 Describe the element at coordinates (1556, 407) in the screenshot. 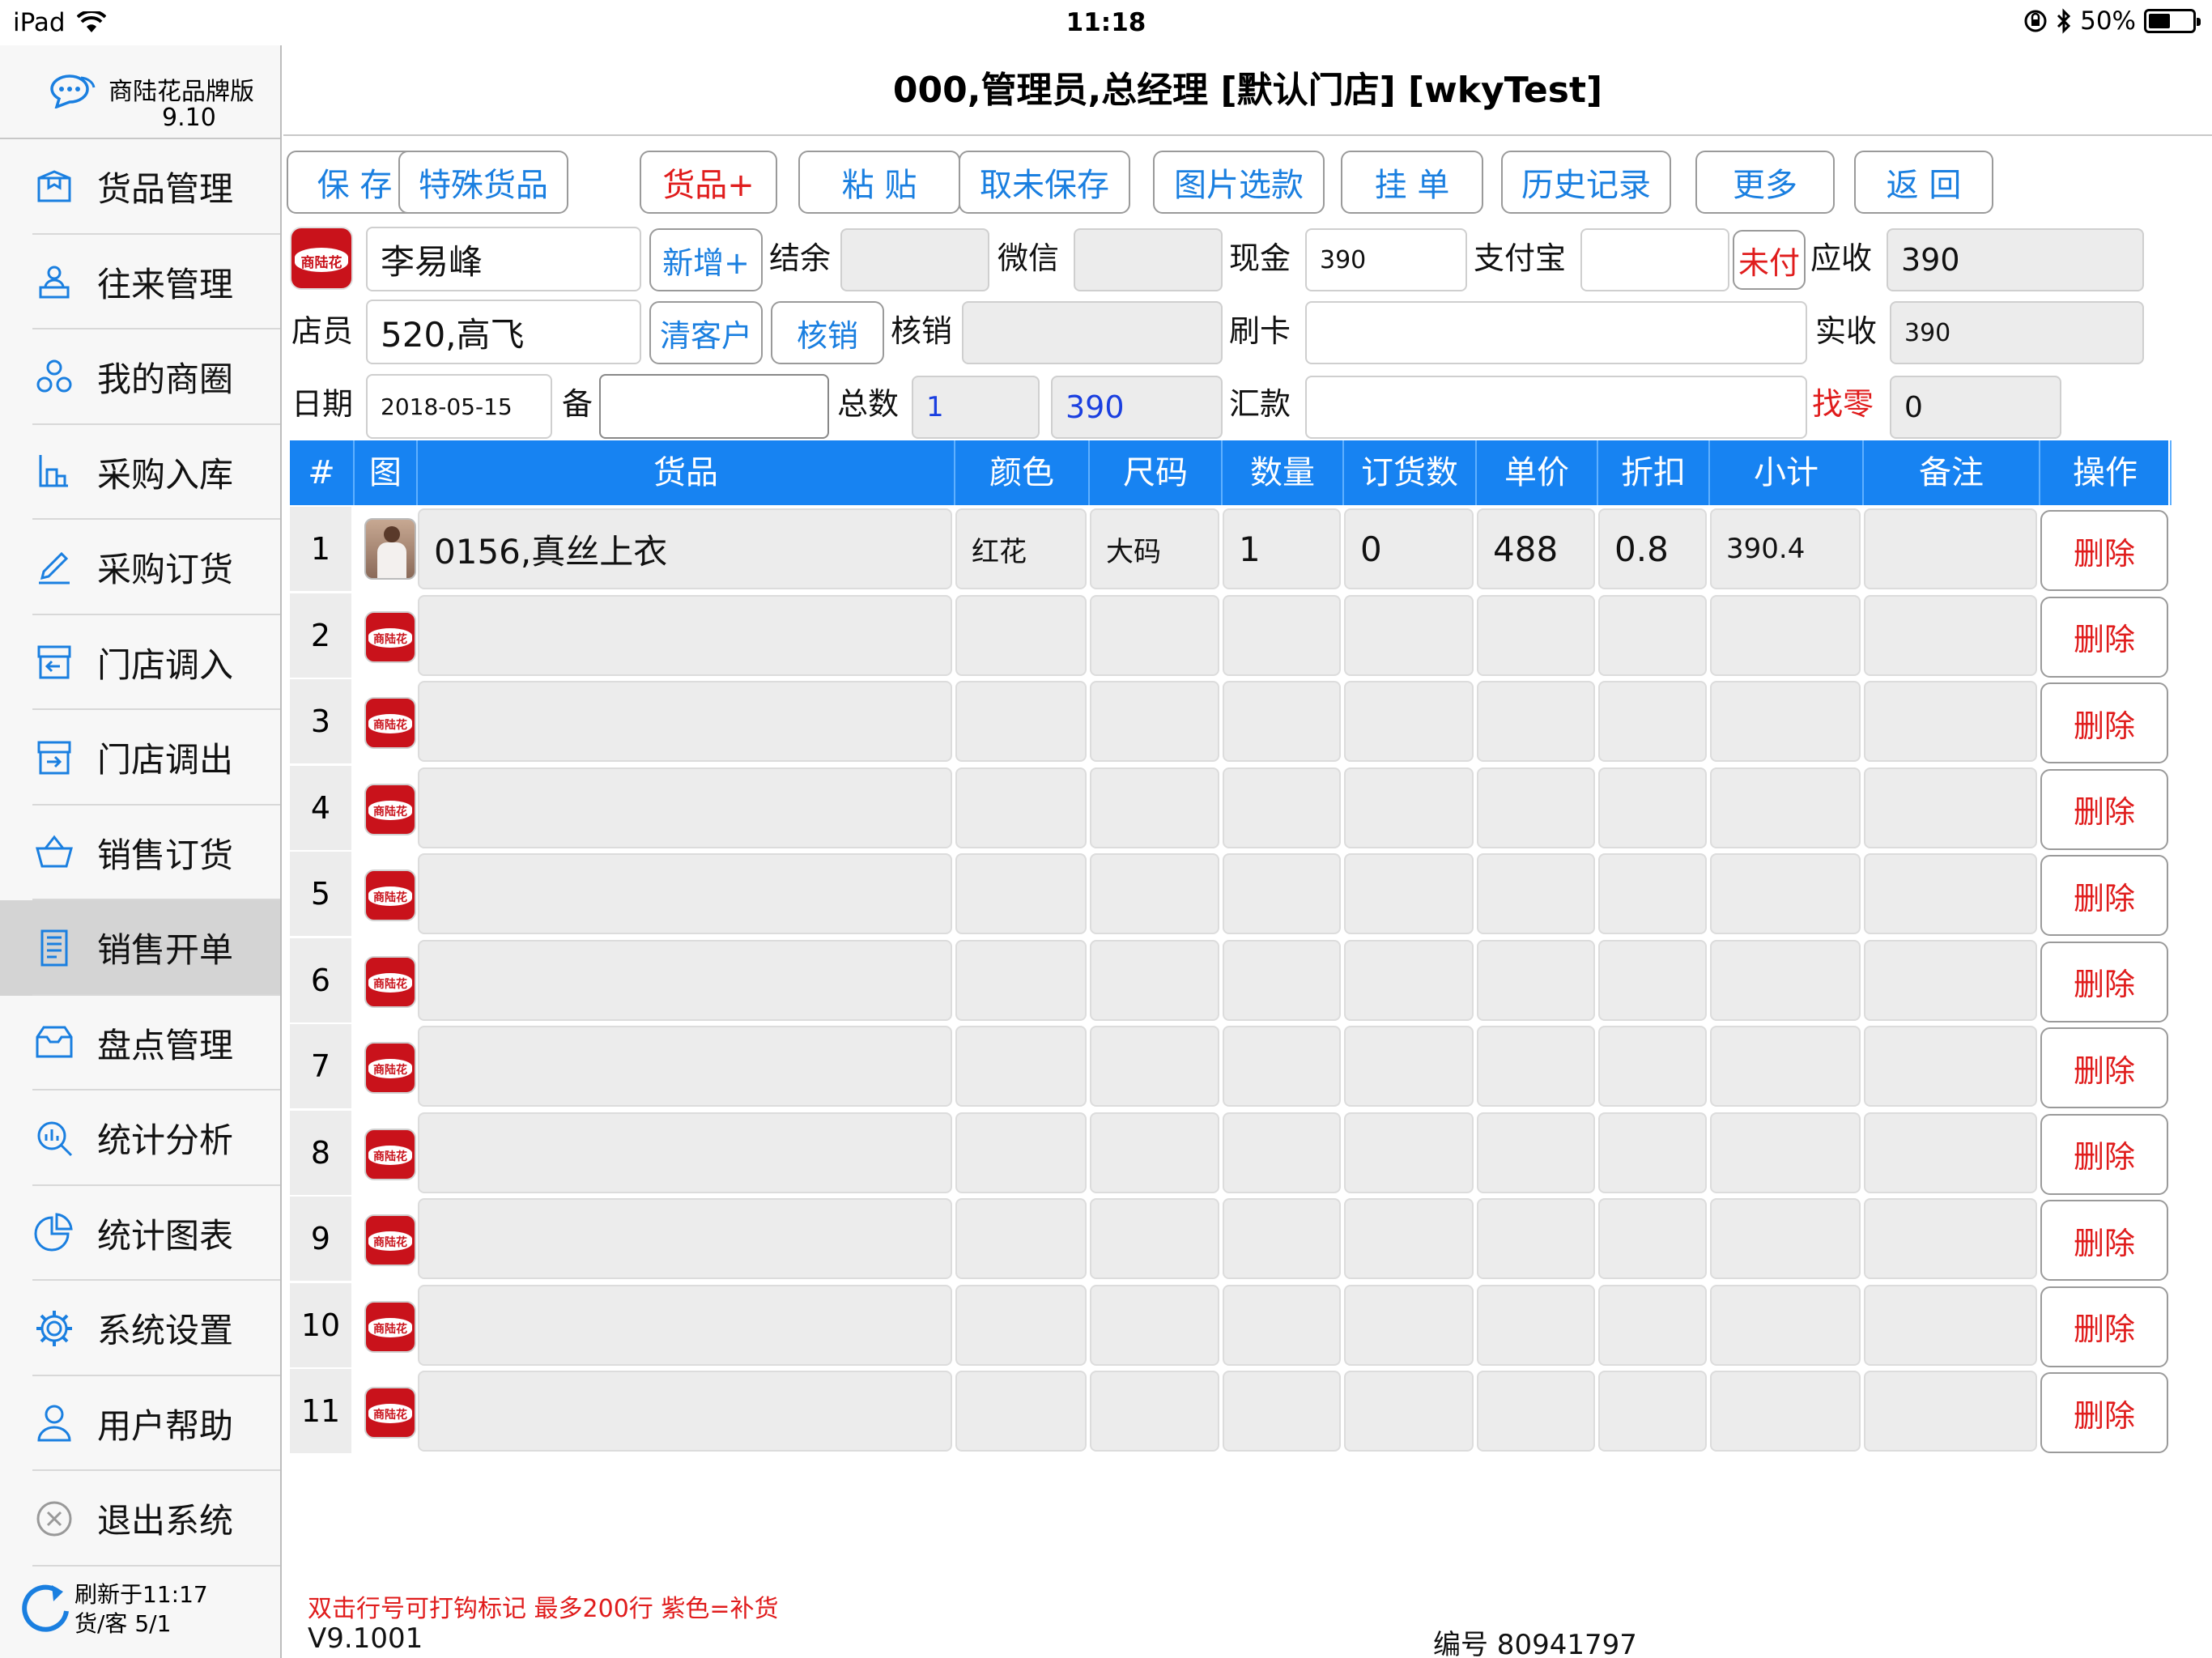

I see `remit-field` at that location.